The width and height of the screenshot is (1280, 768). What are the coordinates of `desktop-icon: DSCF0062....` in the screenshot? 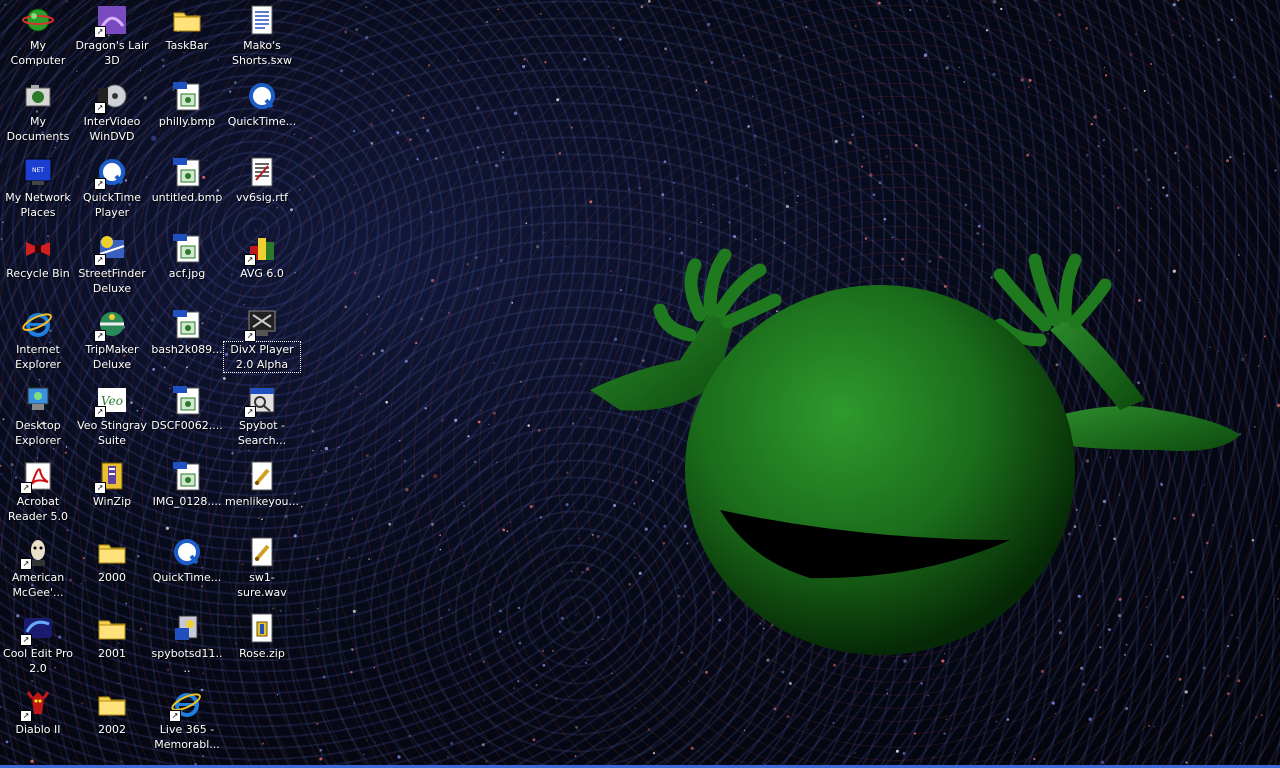 It's located at (187, 407).